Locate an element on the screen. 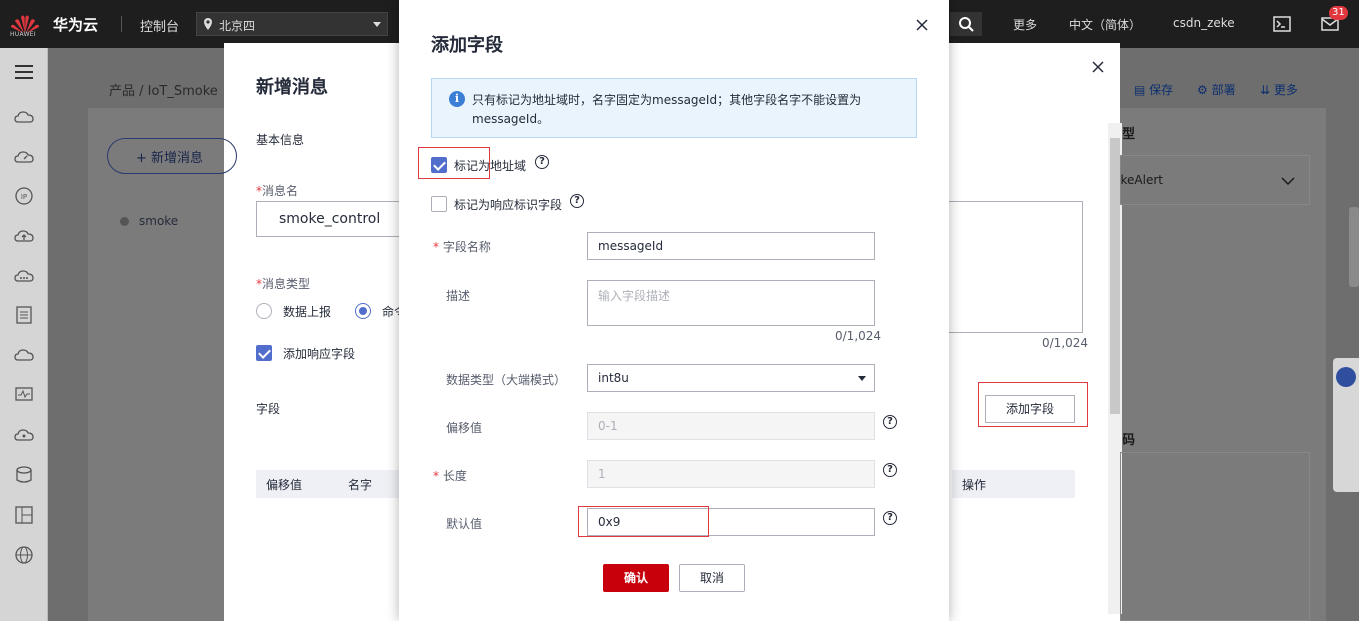 This screenshot has width=1359, height=621. svg-text: IP is located at coordinates (24, 197).